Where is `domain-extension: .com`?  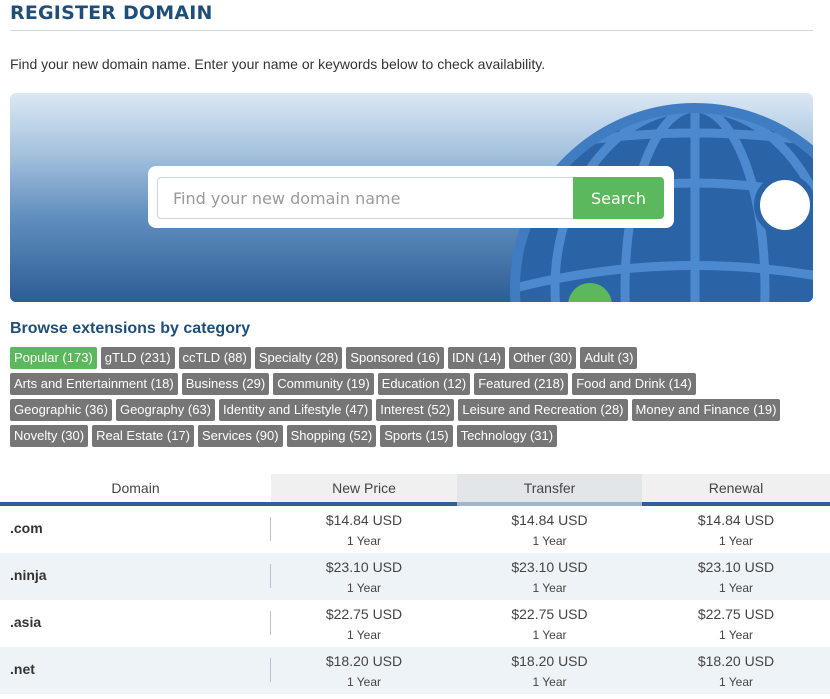 domain-extension: .com is located at coordinates (26, 528).